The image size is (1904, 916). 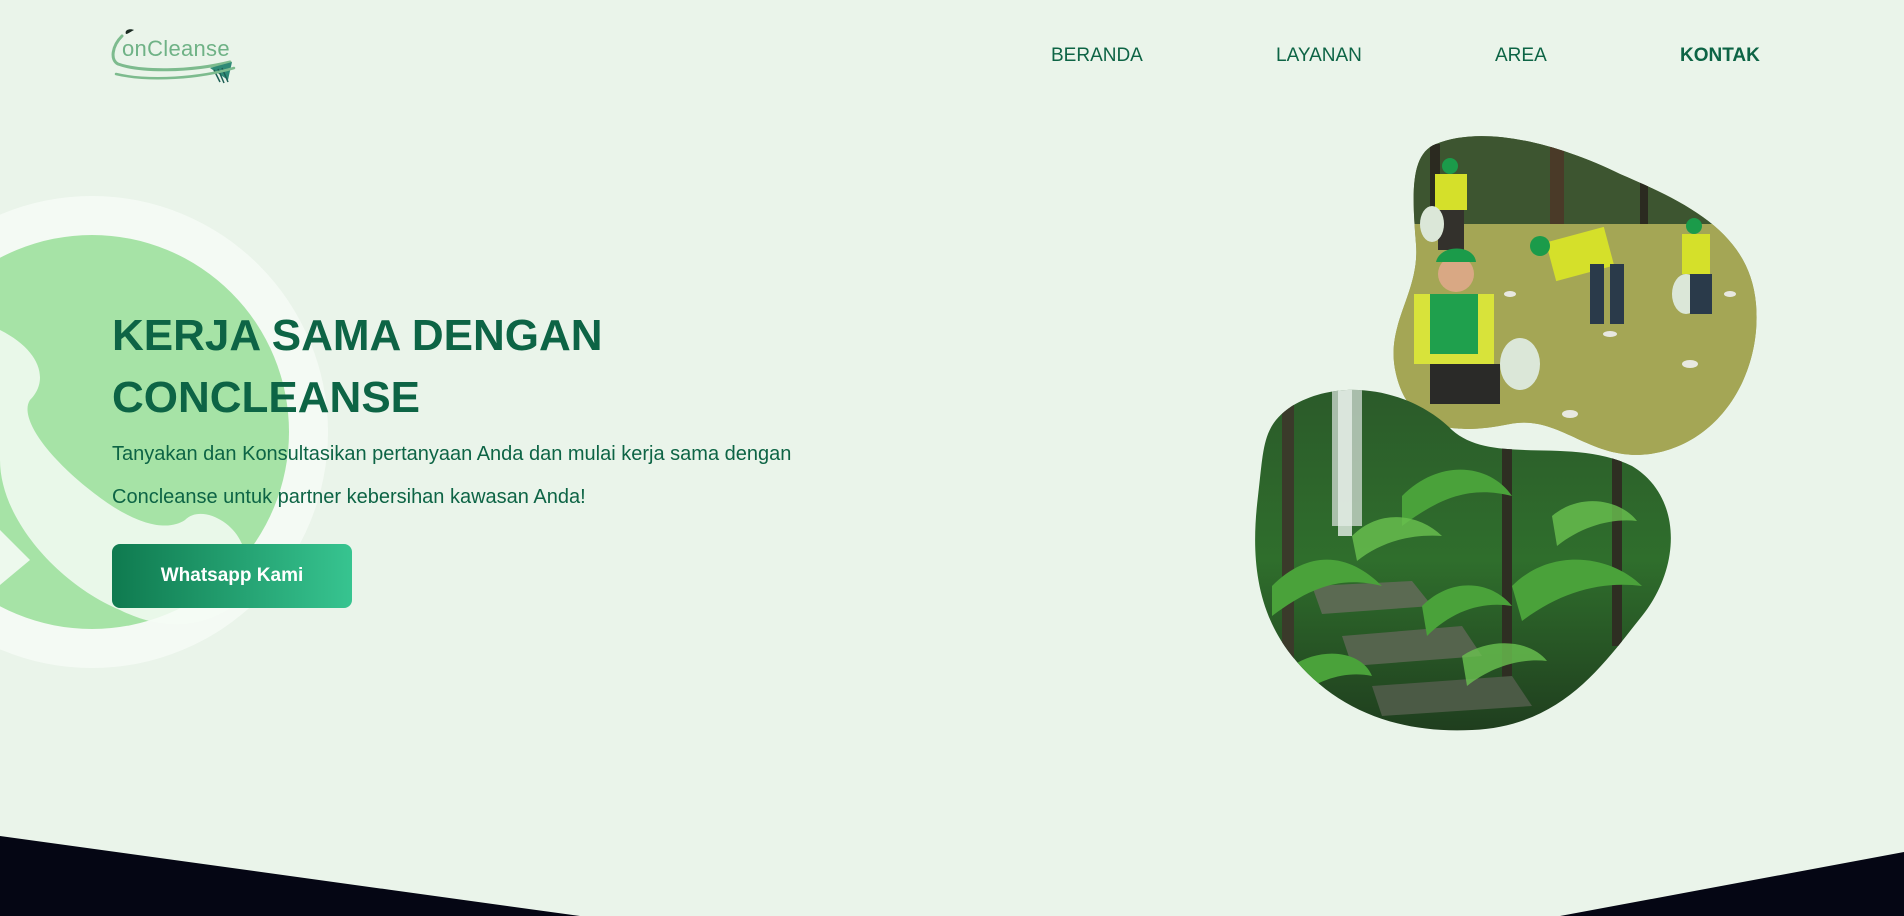 What do you see at coordinates (952, 876) in the screenshot?
I see `footer-wave` at bounding box center [952, 876].